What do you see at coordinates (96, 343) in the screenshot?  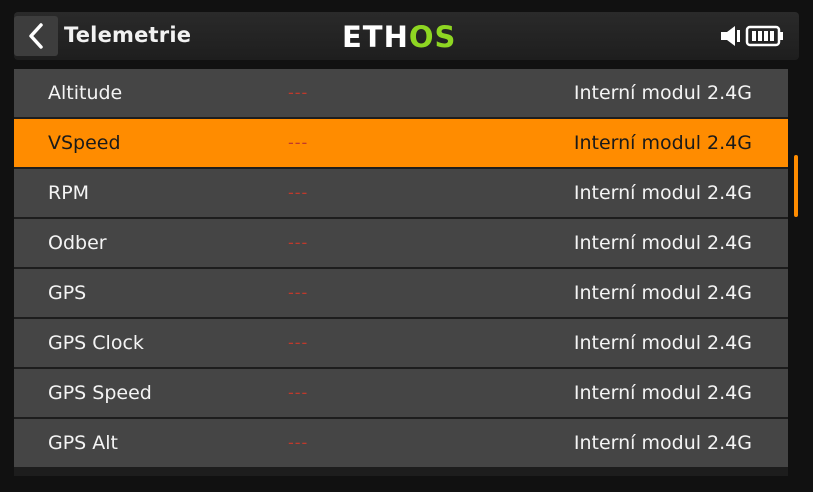 I see `sensor-name: GPS Clock` at bounding box center [96, 343].